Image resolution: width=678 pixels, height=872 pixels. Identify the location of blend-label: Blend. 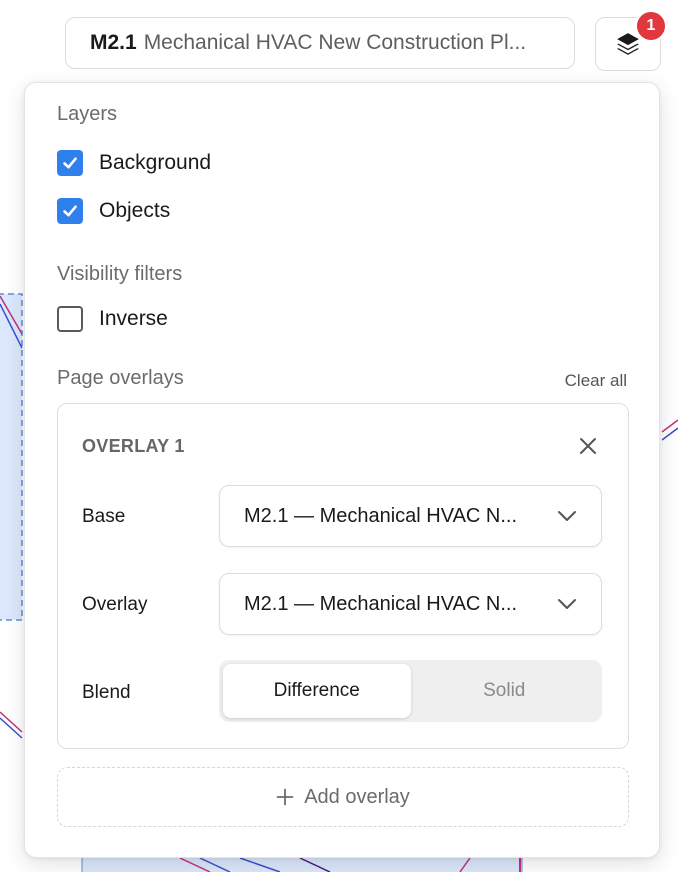
(106, 692).